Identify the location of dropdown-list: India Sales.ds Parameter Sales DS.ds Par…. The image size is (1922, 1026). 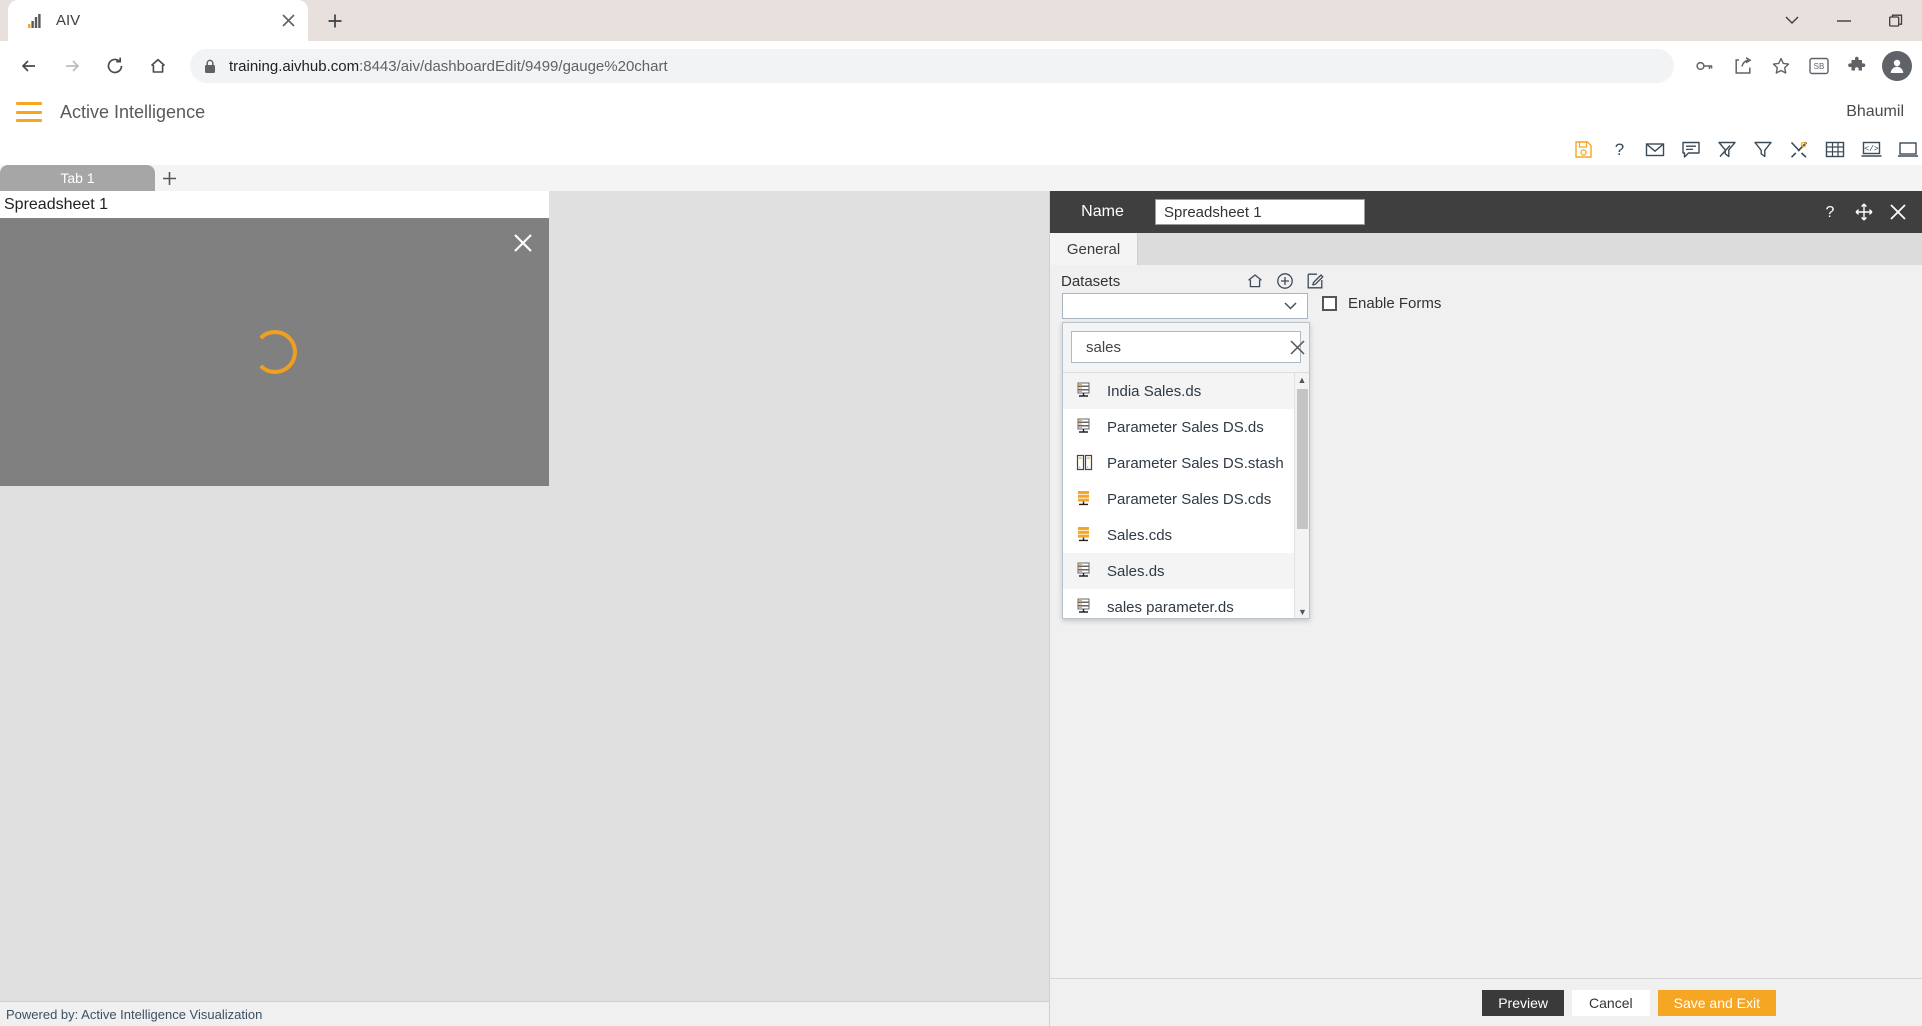
(1186, 495).